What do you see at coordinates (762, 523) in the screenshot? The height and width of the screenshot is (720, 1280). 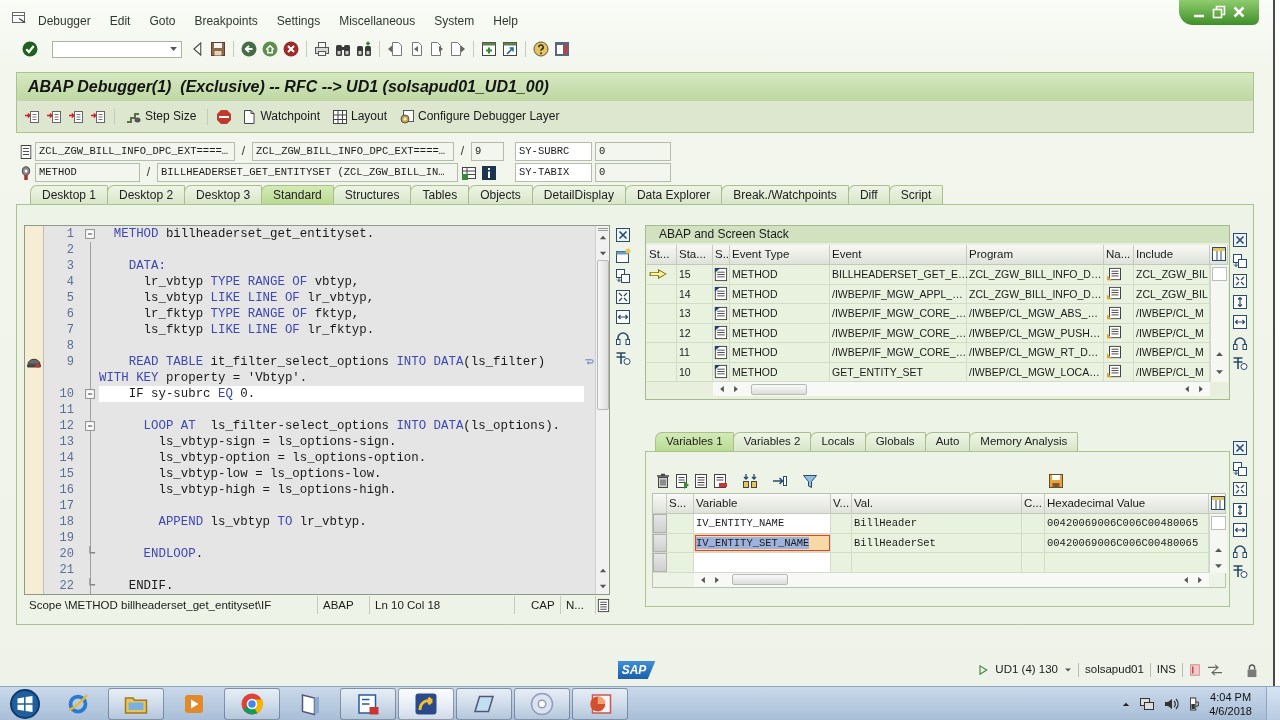 I see `variable-field: IV_ENTITY_NAME` at bounding box center [762, 523].